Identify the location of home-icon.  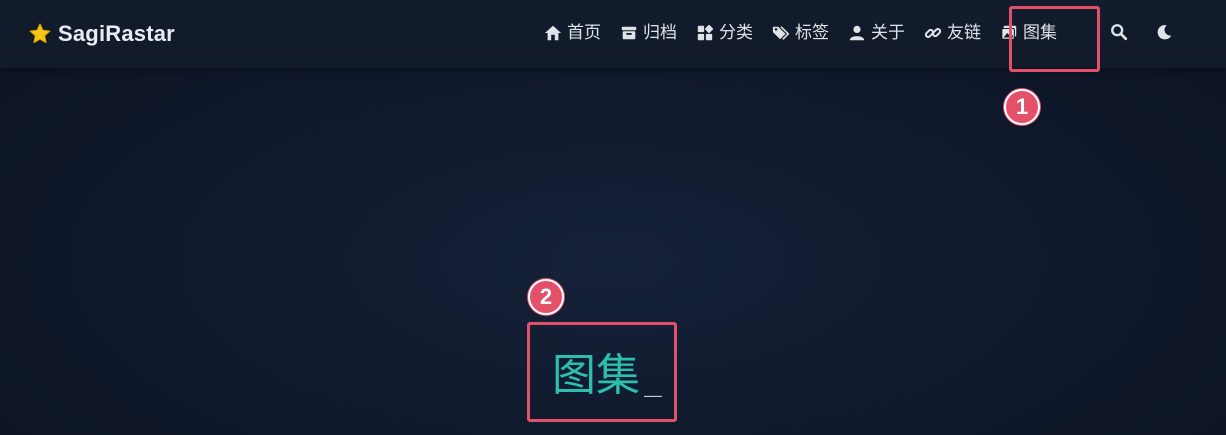
(553, 33).